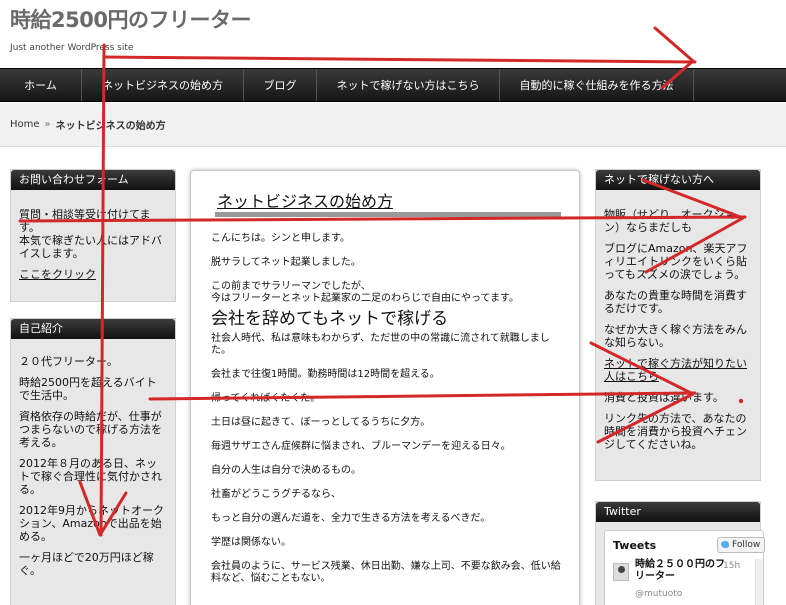 The width and height of the screenshot is (786, 605). What do you see at coordinates (393, 125) in the screenshot?
I see `breadcrumb: Home » ネットビジネスの始め方` at bounding box center [393, 125].